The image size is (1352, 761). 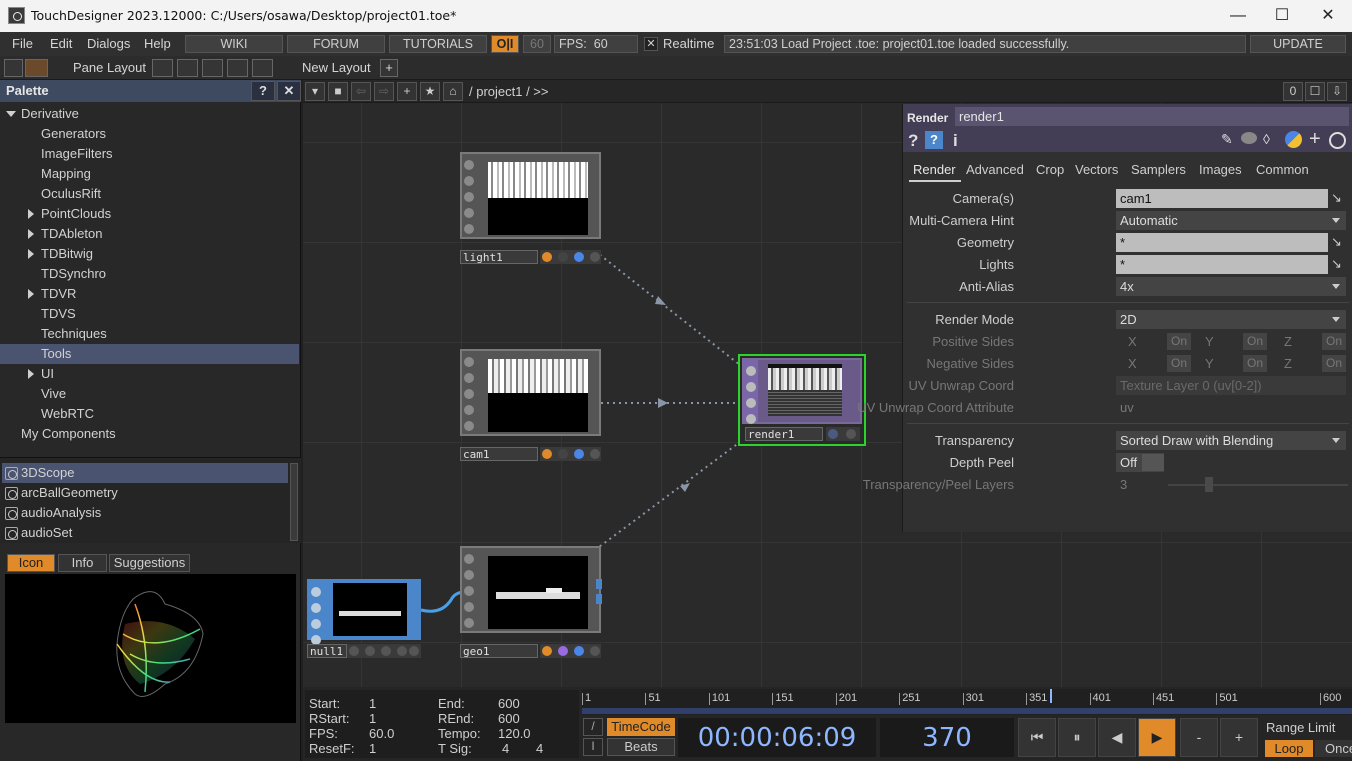 What do you see at coordinates (1231, 220) in the screenshot?
I see `multicam-dropdown: Automatic` at bounding box center [1231, 220].